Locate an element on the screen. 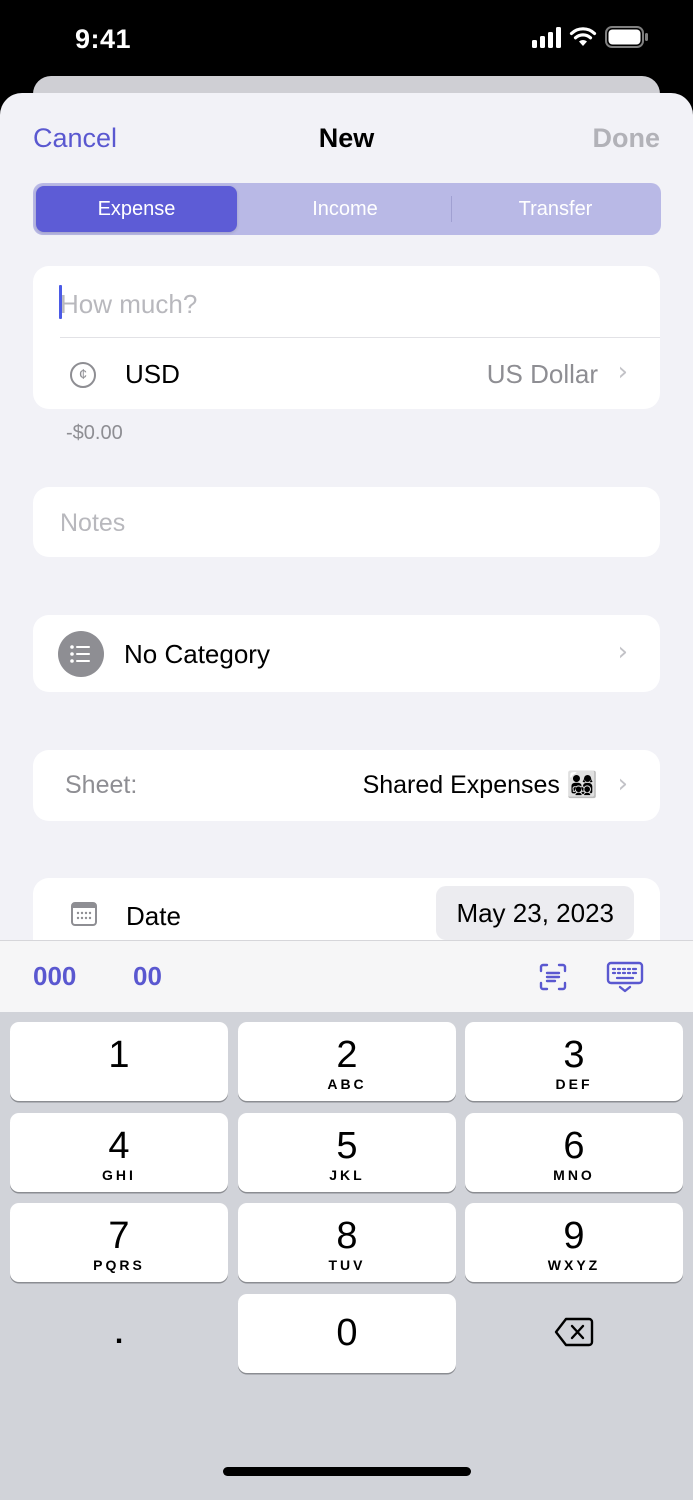  status-bar: 9:41 is located at coordinates (346, 38).